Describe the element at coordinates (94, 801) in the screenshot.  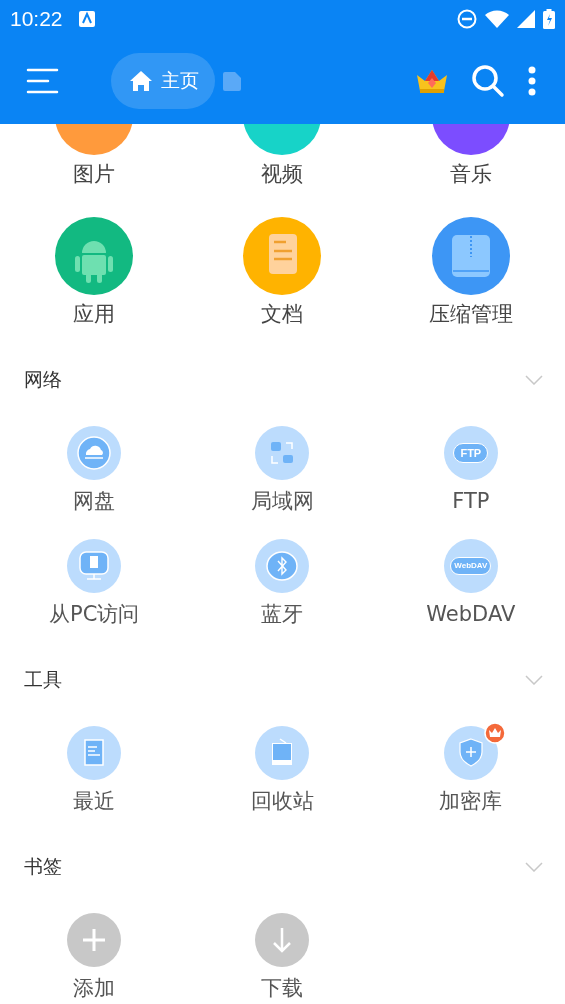
I see `shortcut-label: 最近` at that location.